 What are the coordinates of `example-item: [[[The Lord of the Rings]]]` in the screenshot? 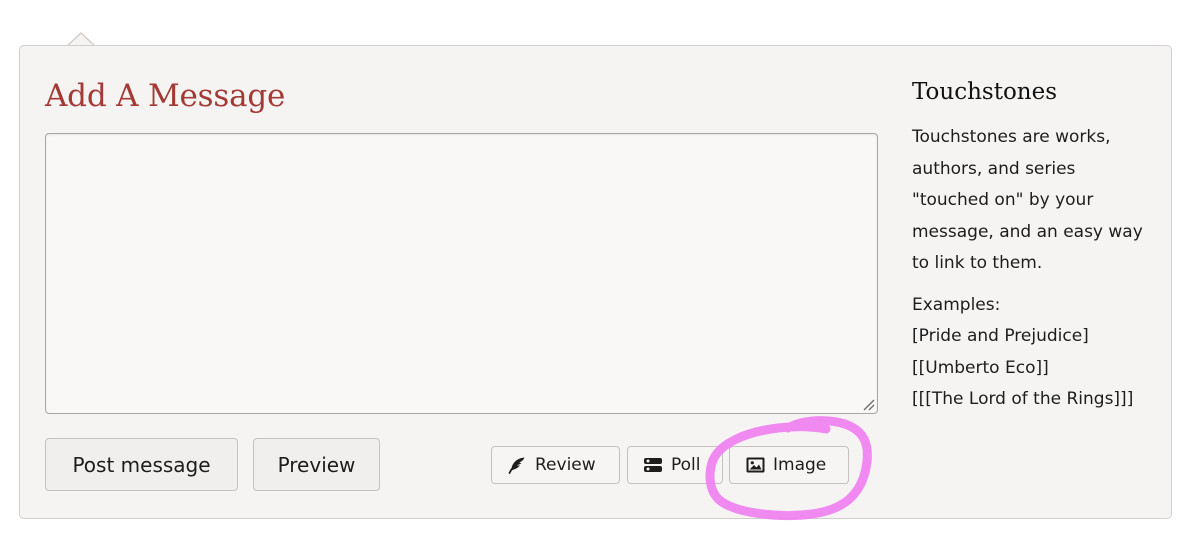 It's located at (1023, 399).